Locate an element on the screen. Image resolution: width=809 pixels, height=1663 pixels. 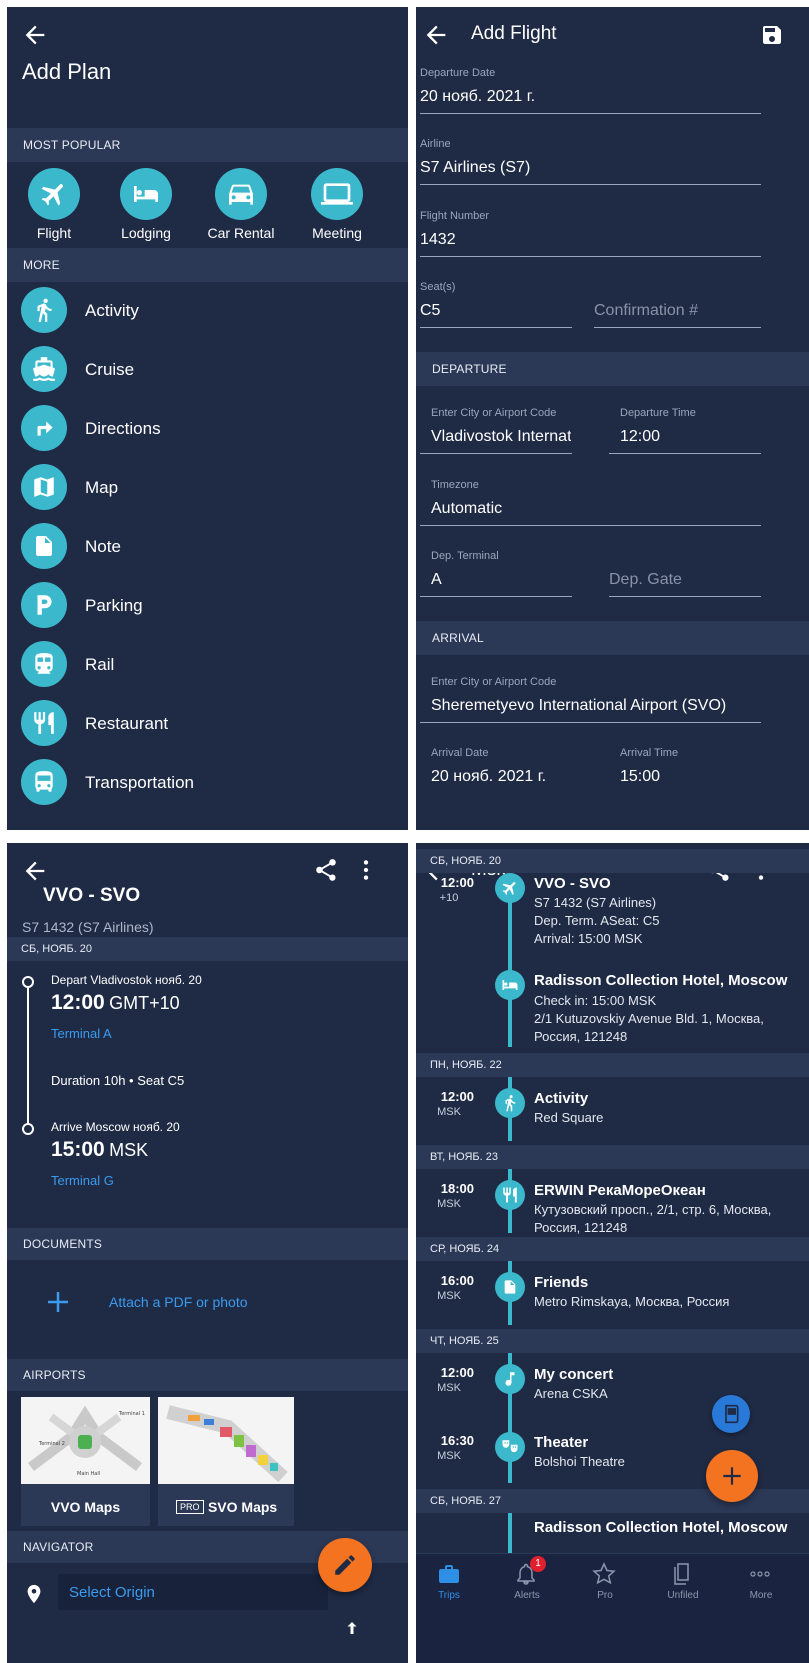
swap-arrow-icon is located at coordinates (352, 1628).